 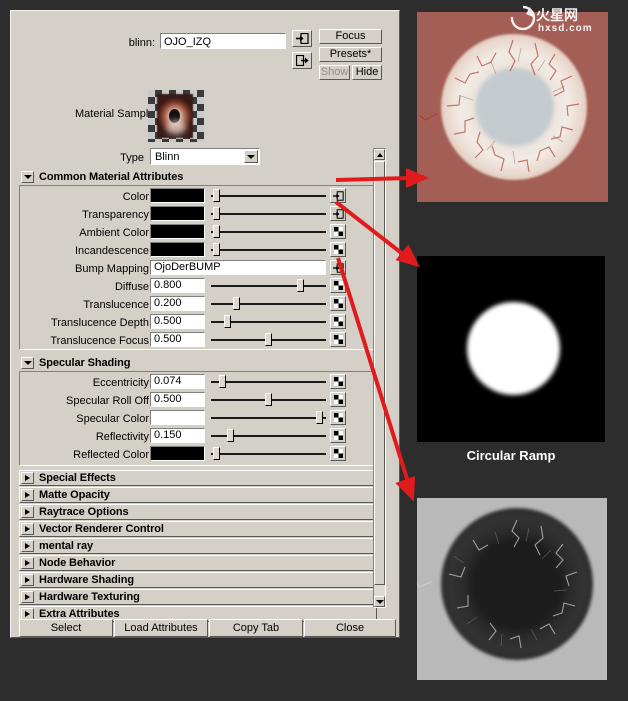 I want to click on attribute-value-input: 0.074, so click(x=177, y=381).